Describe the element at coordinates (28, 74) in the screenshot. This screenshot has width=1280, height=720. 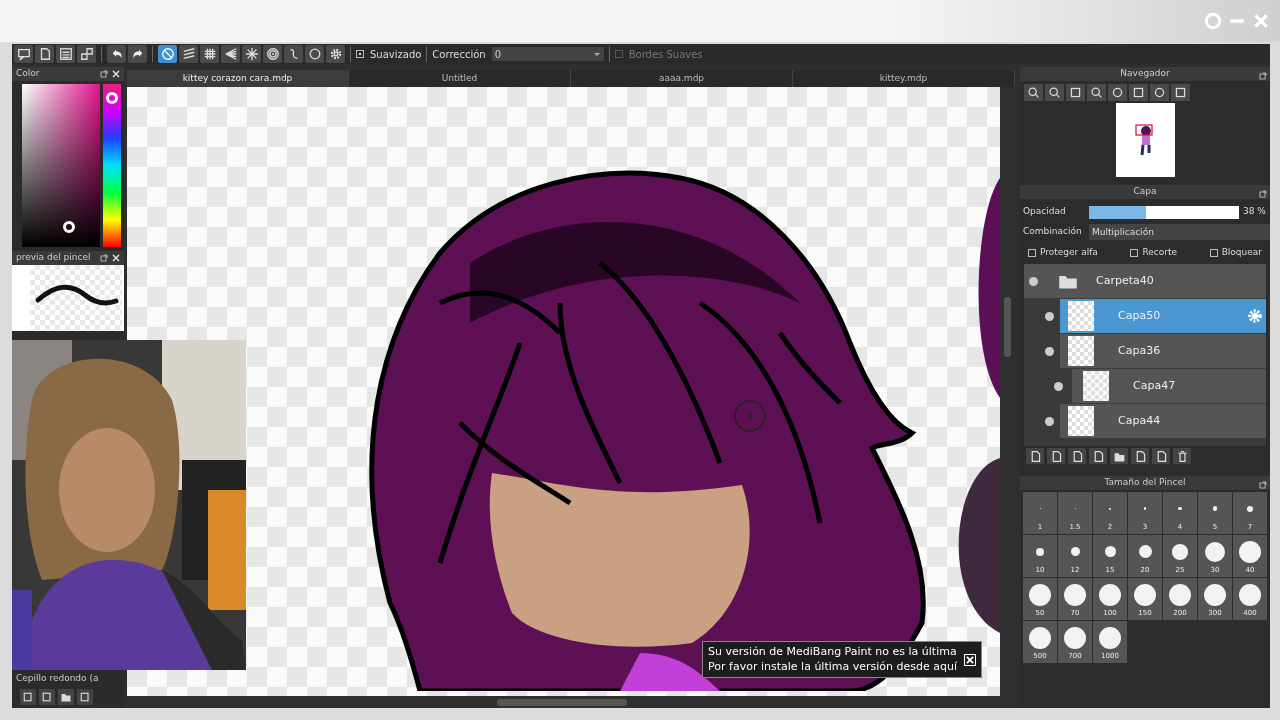
I see `color-panel-title: Color` at that location.